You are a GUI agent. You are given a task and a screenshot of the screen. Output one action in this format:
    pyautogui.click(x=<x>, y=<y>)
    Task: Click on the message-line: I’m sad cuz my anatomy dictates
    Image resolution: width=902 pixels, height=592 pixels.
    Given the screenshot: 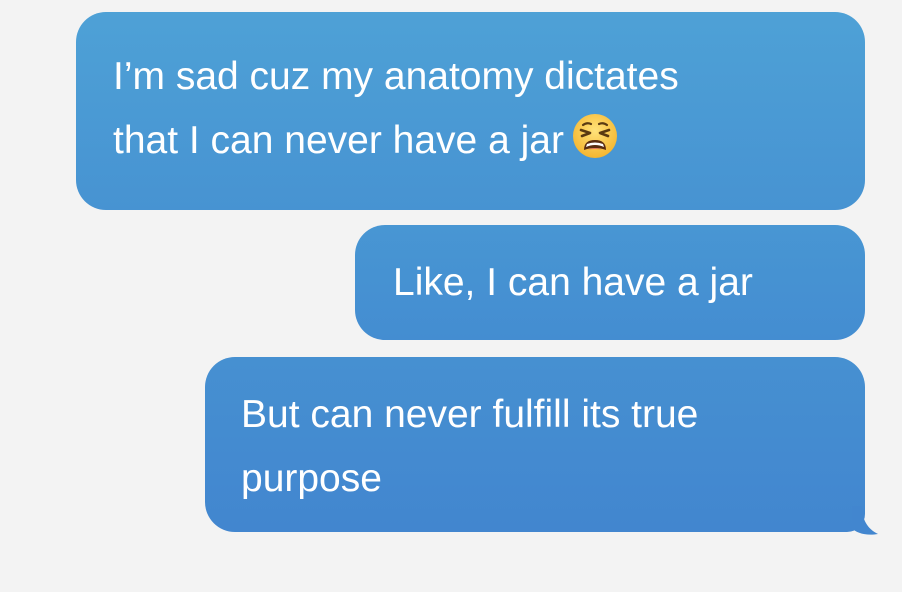 What is the action you would take?
    pyautogui.click(x=396, y=76)
    